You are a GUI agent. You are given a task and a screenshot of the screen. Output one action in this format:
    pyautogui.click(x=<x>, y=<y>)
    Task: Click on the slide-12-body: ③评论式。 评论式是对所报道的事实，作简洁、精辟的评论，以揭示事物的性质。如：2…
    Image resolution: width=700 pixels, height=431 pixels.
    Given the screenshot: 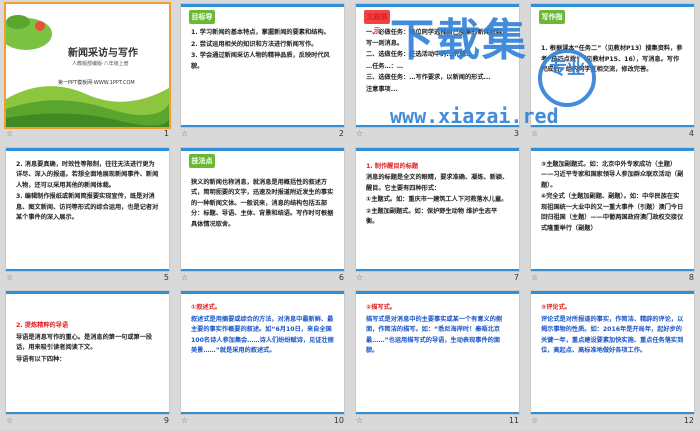 What is the action you would take?
    pyautogui.click(x=612, y=330)
    